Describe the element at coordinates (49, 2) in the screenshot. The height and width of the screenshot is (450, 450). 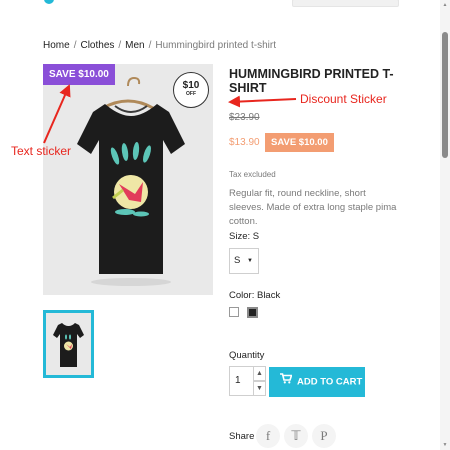
I see `site-logo` at that location.